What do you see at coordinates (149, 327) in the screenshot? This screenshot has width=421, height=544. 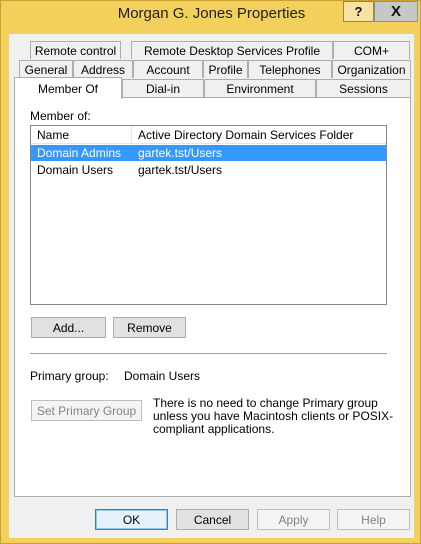 I see `remove-button: Remove` at bounding box center [149, 327].